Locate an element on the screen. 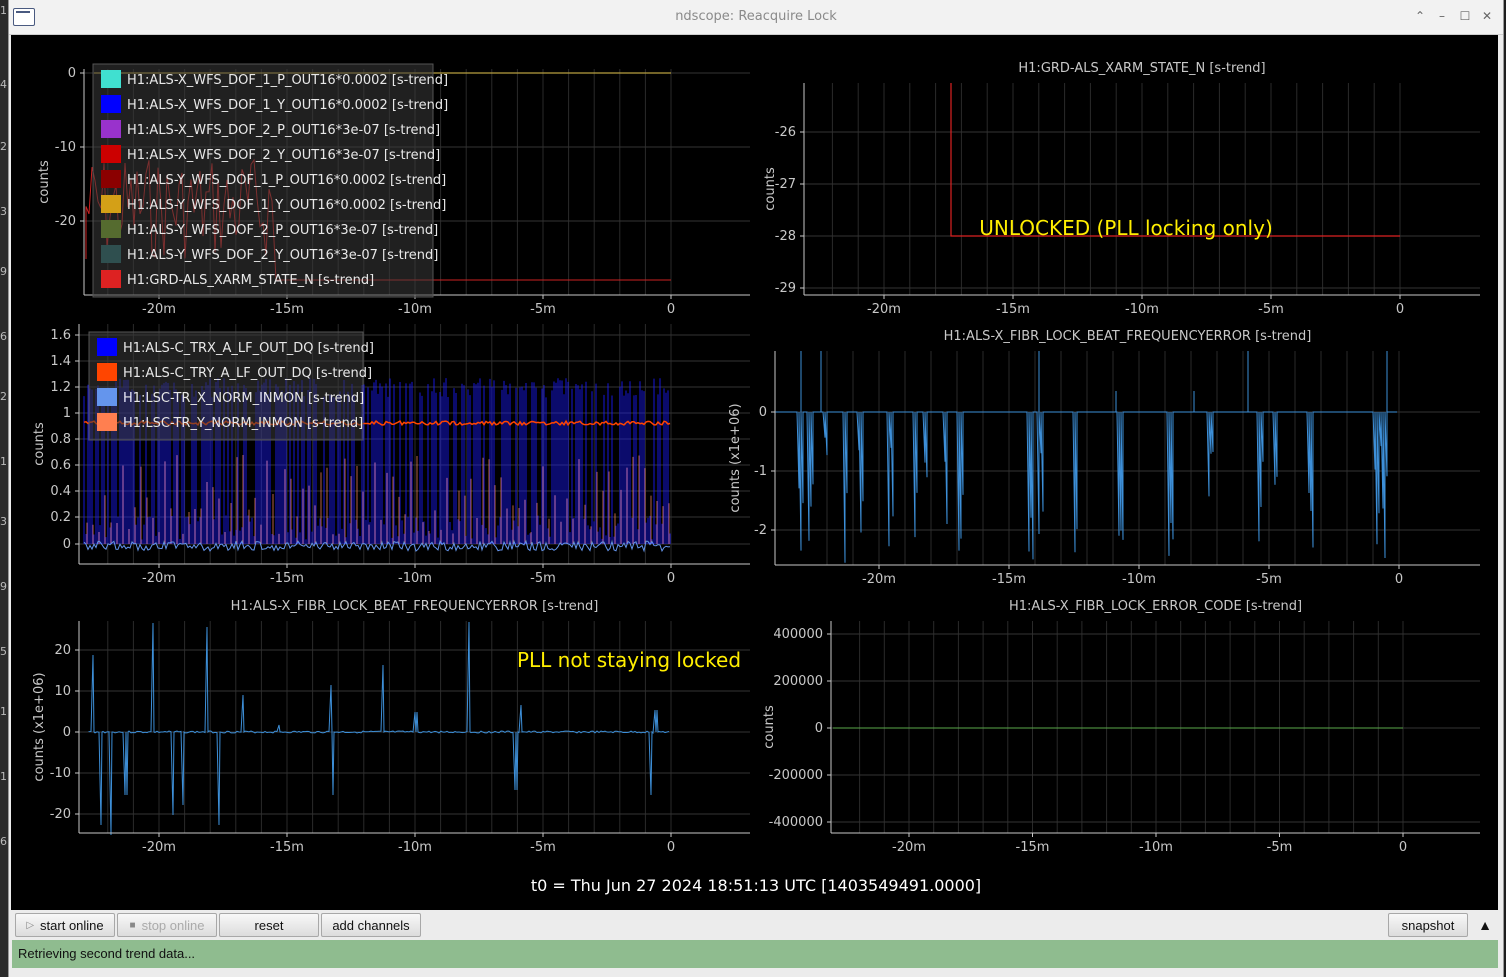 The width and height of the screenshot is (1506, 977). p5-ytick-label: 20 is located at coordinates (62, 650).